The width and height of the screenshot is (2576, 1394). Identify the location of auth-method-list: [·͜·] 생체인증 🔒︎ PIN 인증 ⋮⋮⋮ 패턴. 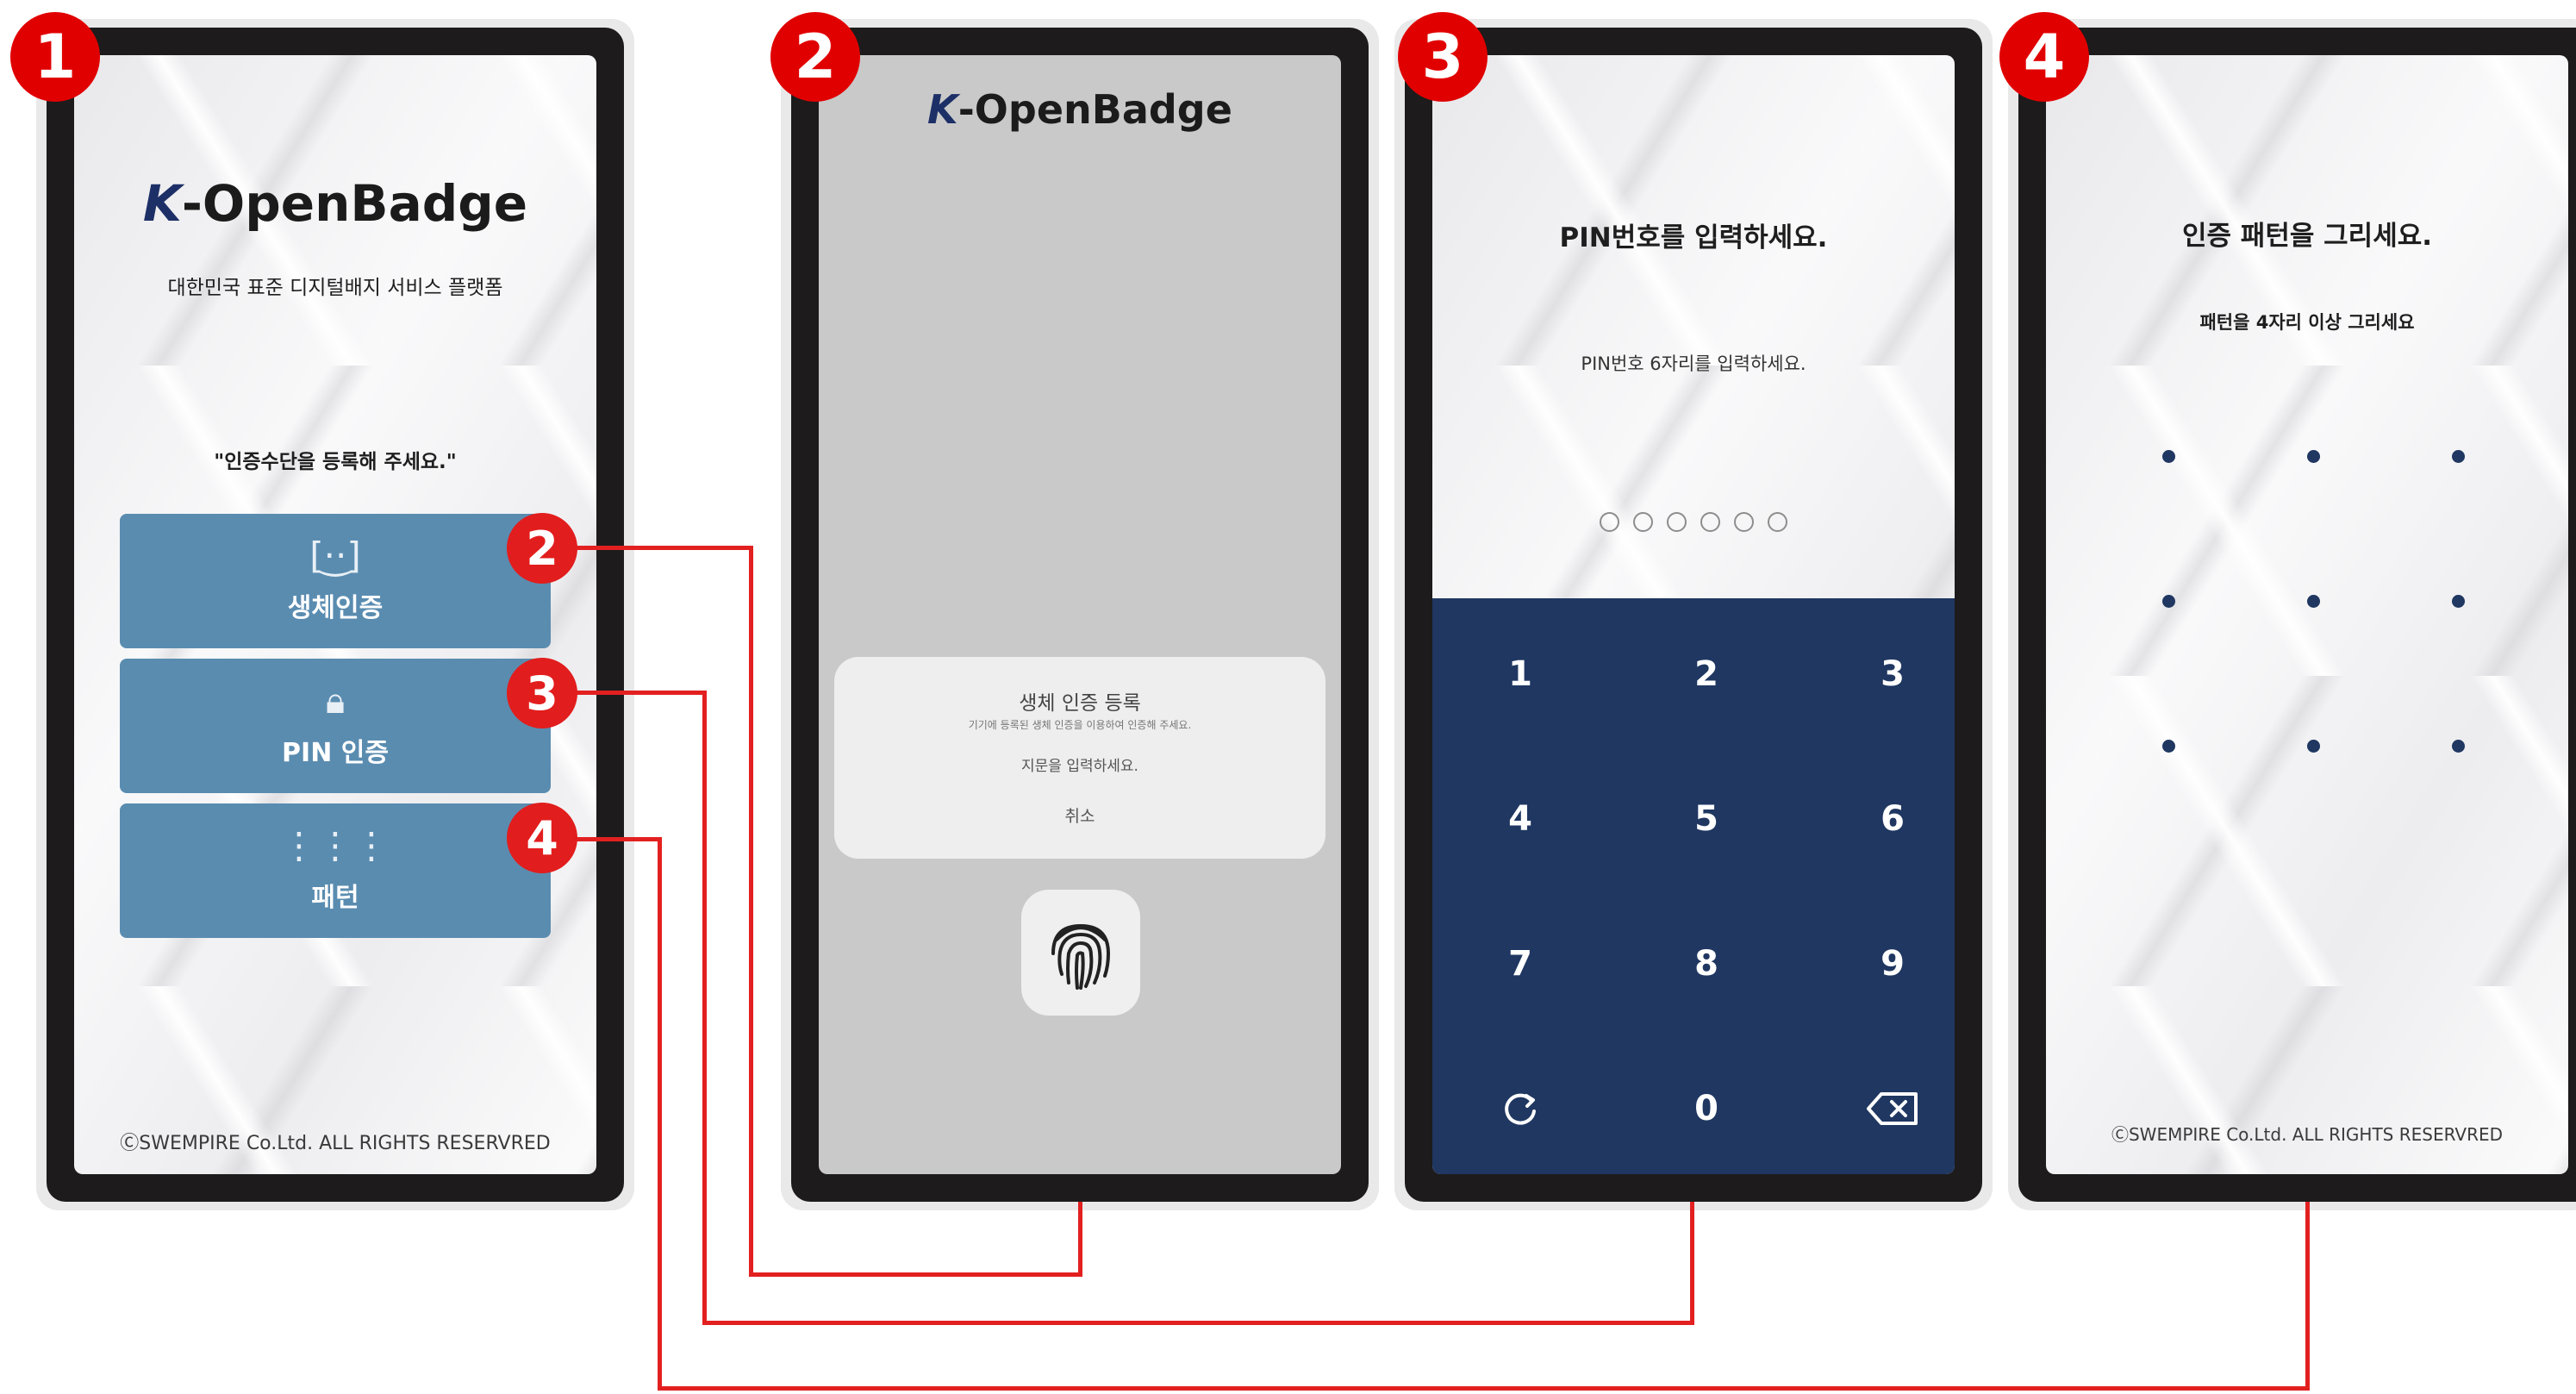
(335, 729).